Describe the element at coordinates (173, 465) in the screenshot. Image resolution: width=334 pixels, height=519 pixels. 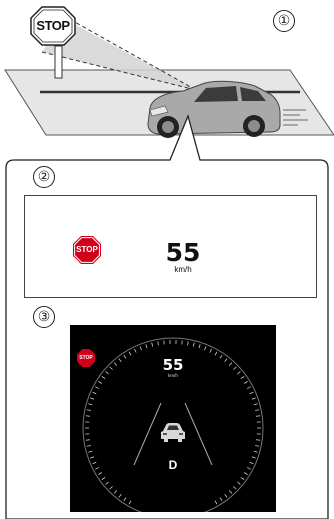
I see `gear-indicator: D` at that location.